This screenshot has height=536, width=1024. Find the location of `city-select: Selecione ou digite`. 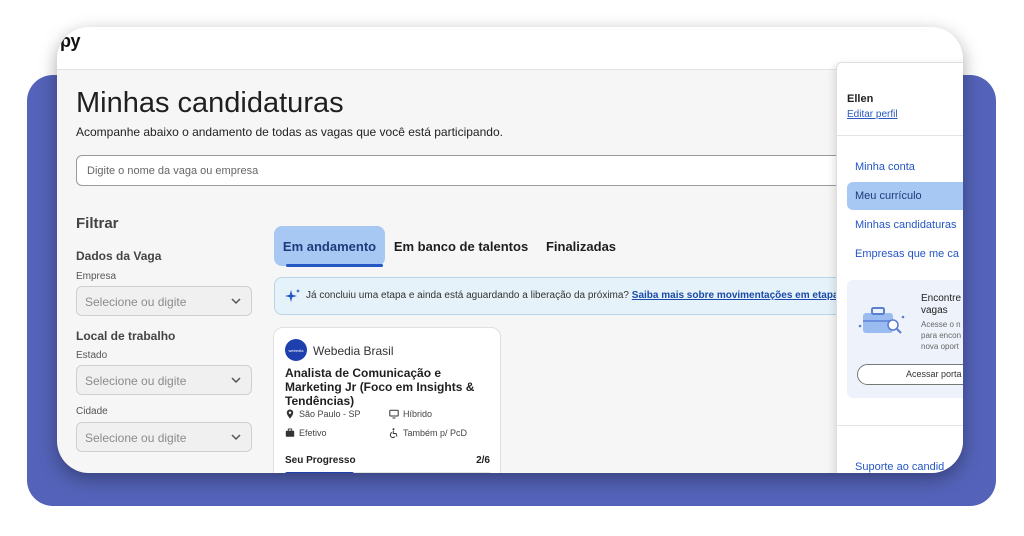

city-select: Selecione ou digite is located at coordinates (164, 437).